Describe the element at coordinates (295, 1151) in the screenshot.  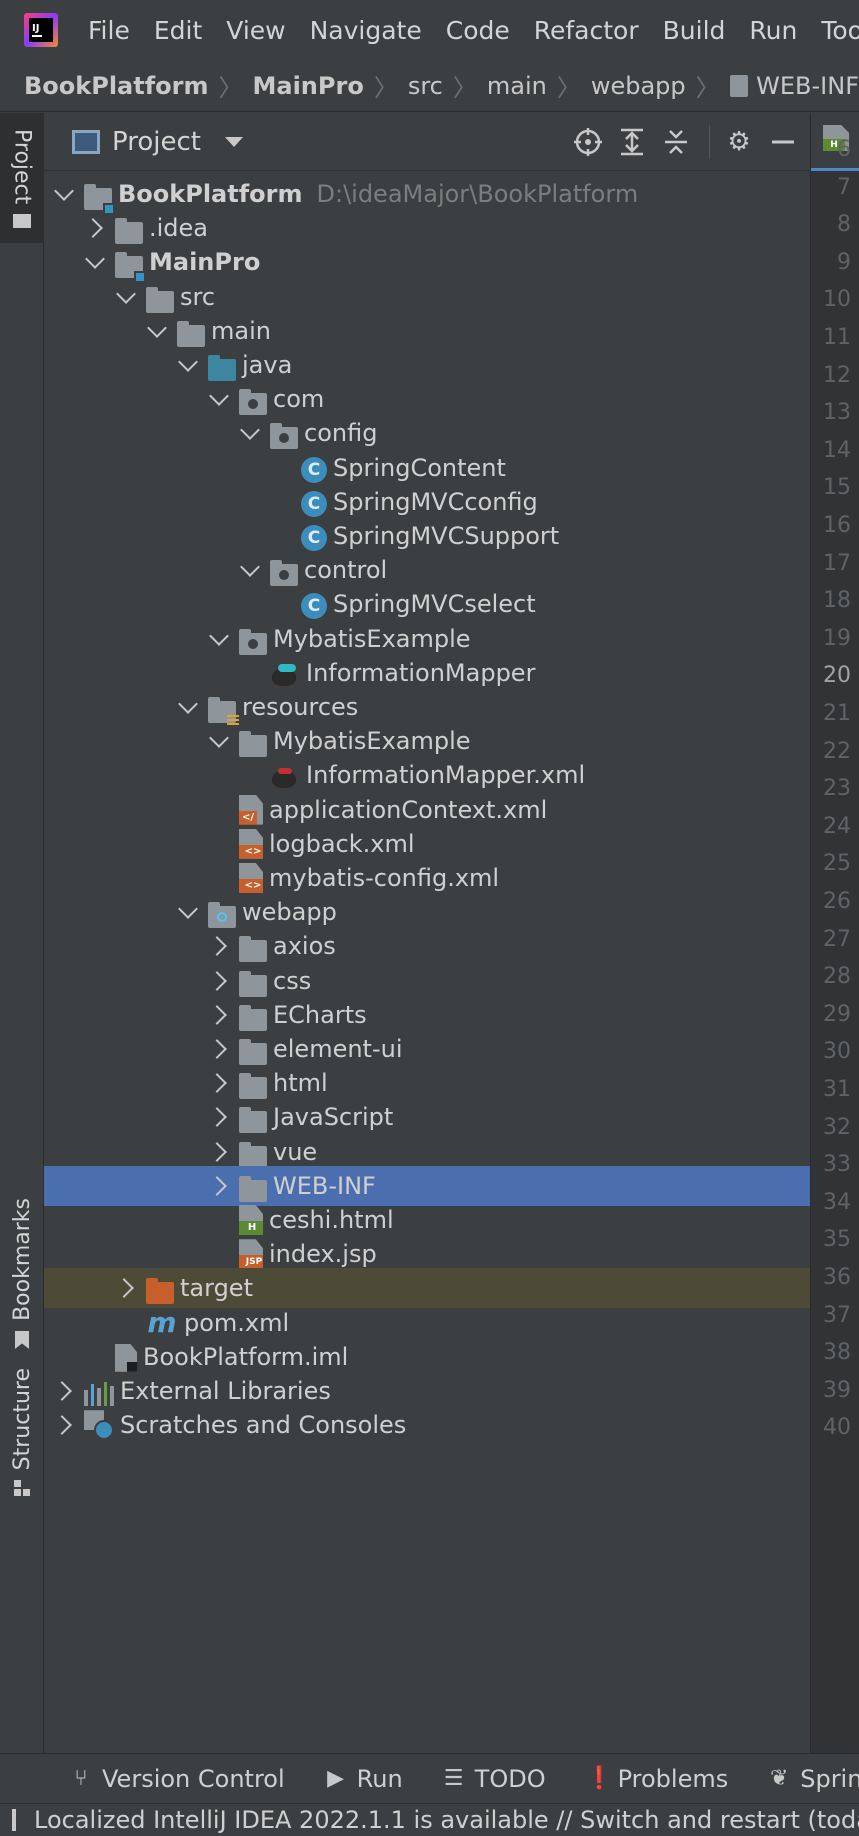
I see `tree-node-label: vue` at that location.